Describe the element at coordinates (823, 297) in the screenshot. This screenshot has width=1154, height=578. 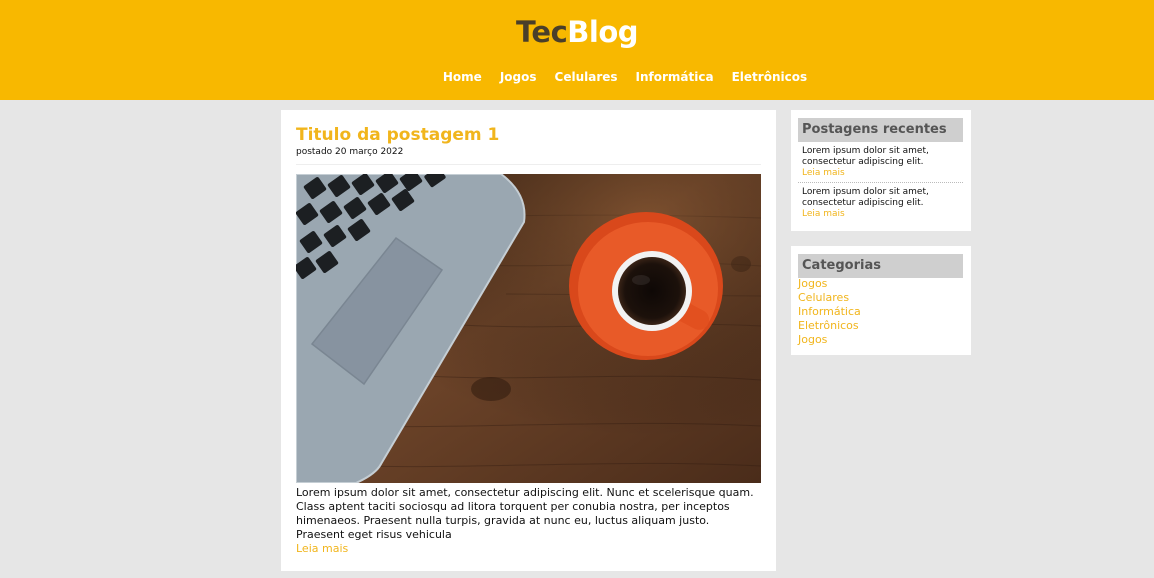
I see `category-link-celulares: Celulares` at that location.